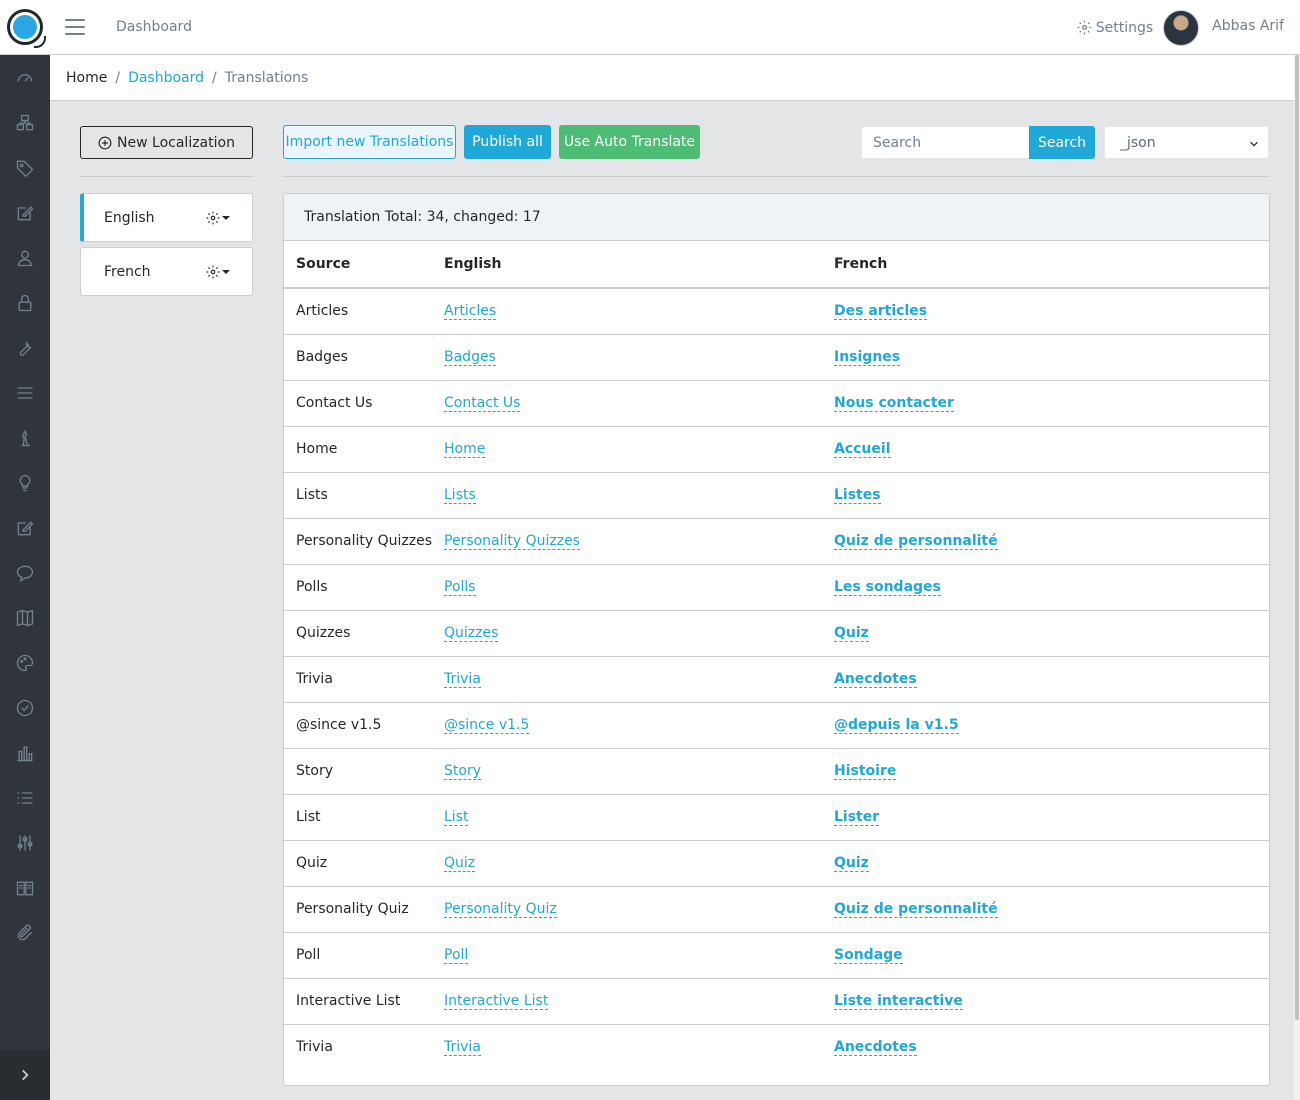 This screenshot has height=1100, width=1300. Describe the element at coordinates (75, 27) in the screenshot. I see `sidebar-toggler` at that location.